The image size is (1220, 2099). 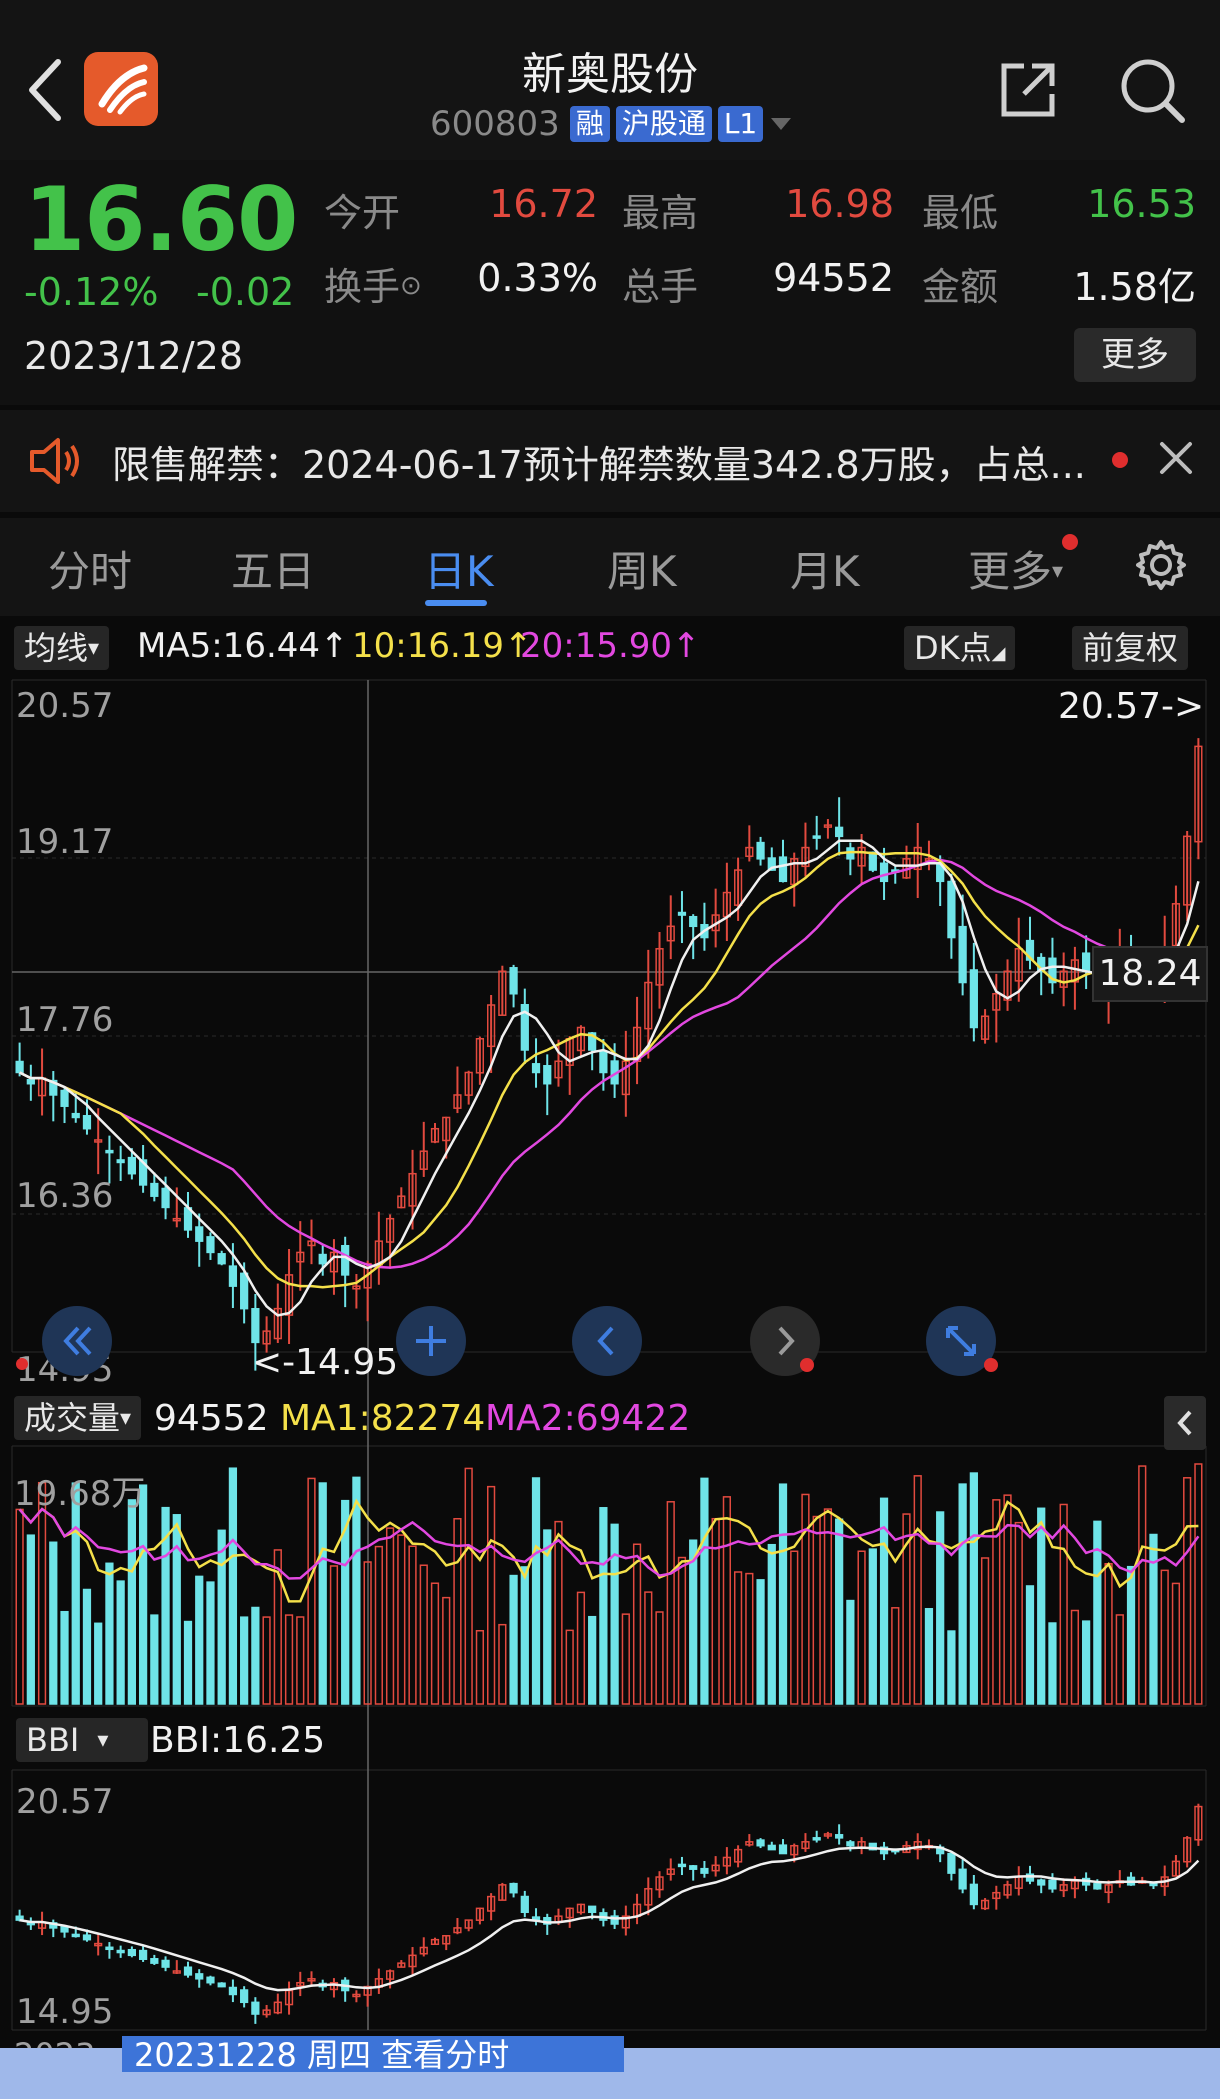 I want to click on ma10-value: 10:16.19↑, so click(x=442, y=646).